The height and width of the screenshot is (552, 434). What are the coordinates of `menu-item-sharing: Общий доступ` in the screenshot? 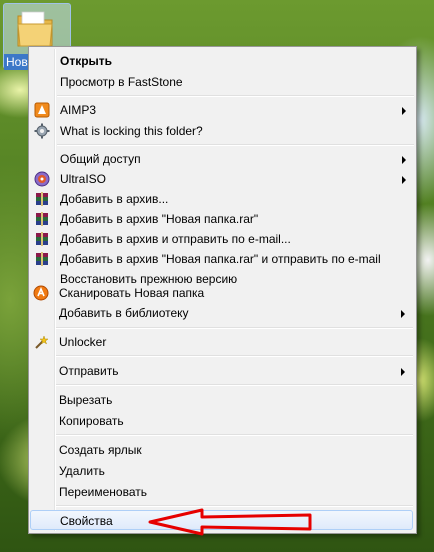 It's located at (222, 159).